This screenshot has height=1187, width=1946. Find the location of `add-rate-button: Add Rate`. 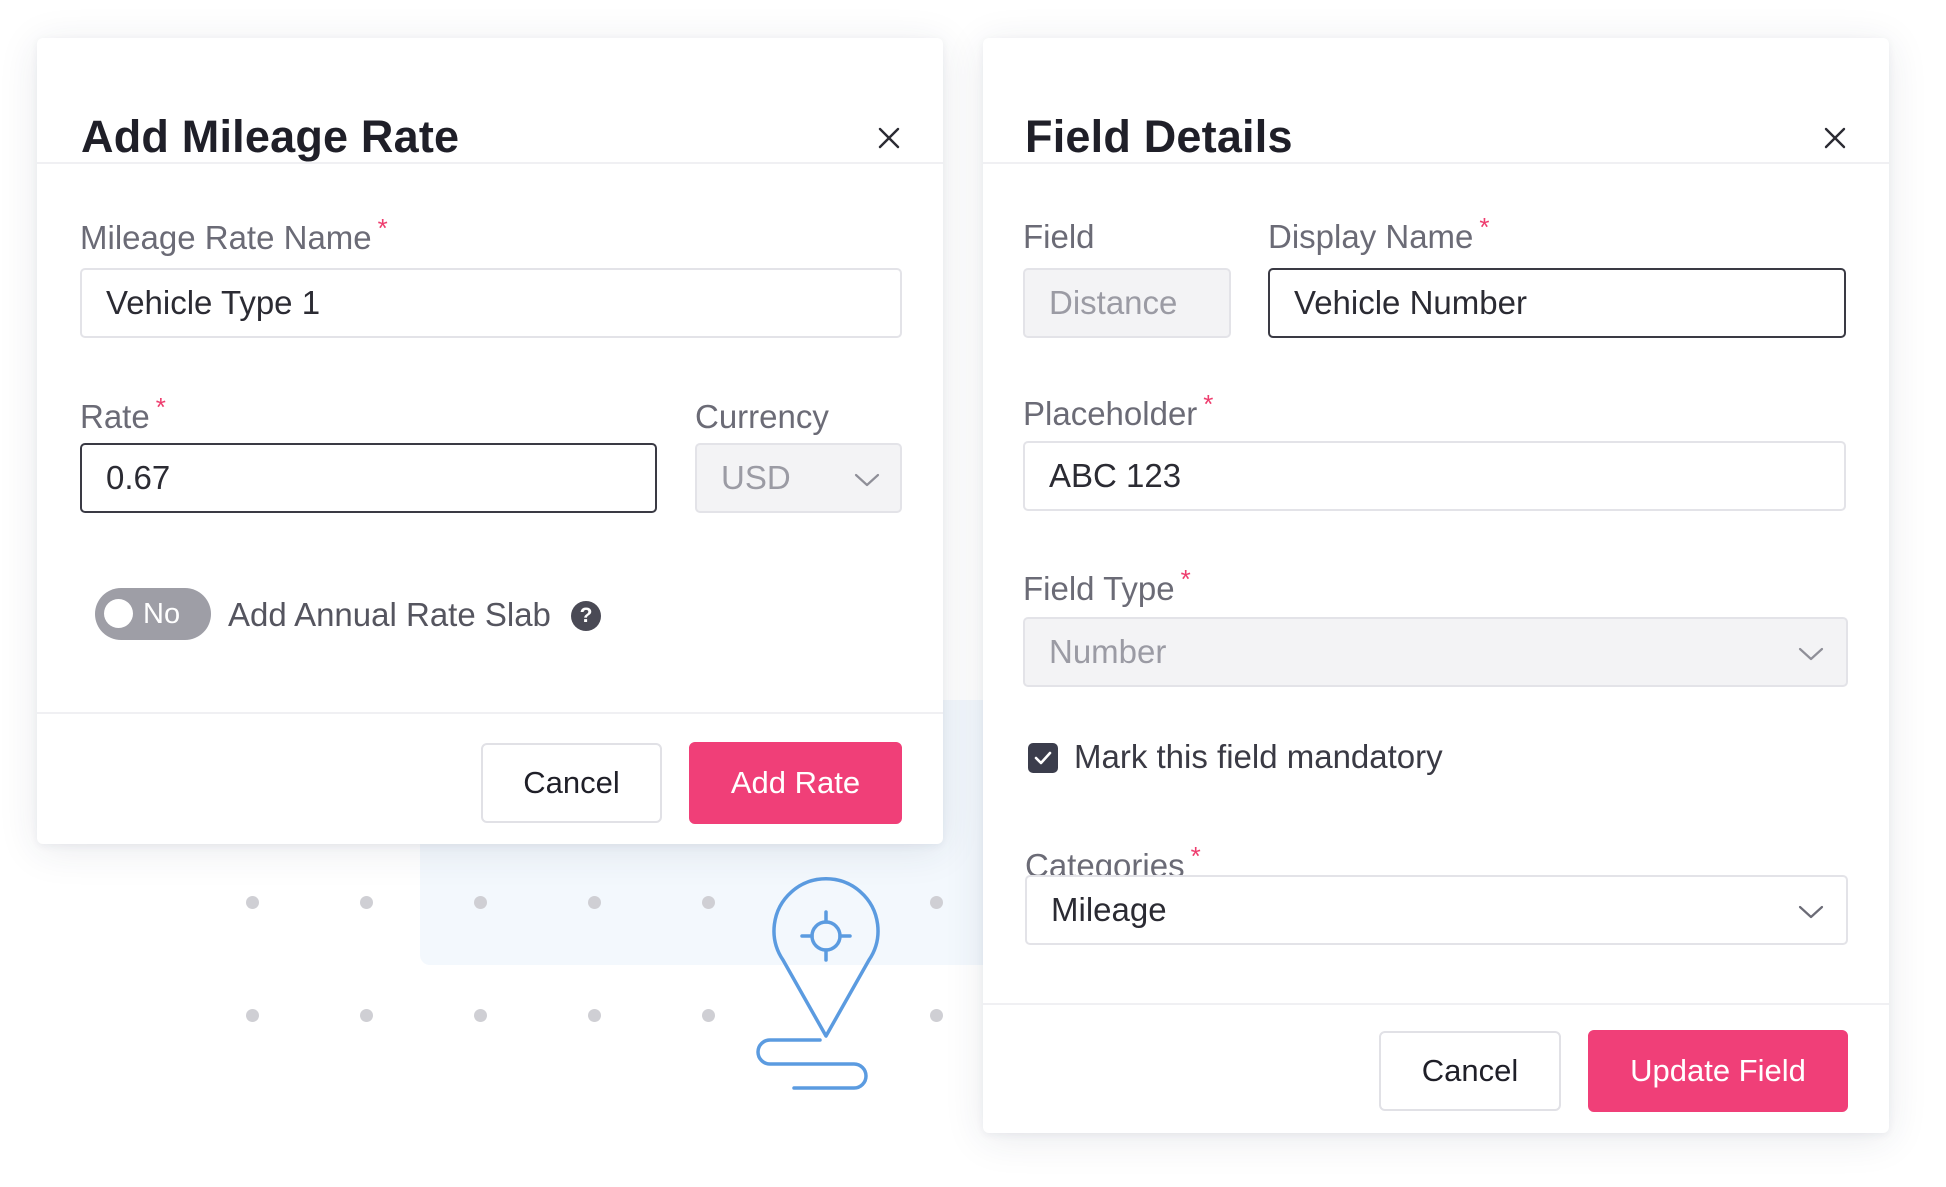

add-rate-button: Add Rate is located at coordinates (795, 783).